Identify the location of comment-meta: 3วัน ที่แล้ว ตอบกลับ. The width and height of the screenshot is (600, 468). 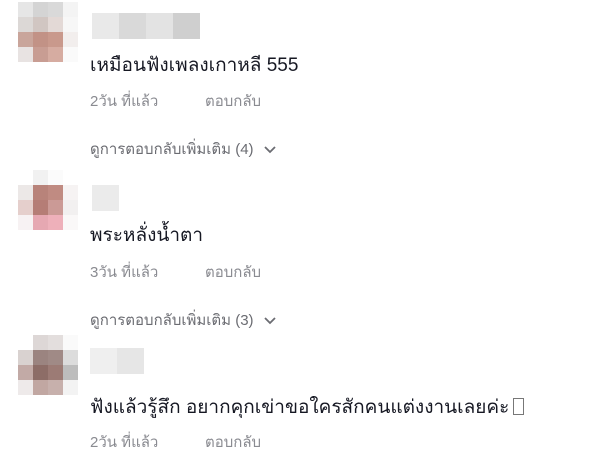
(175, 272).